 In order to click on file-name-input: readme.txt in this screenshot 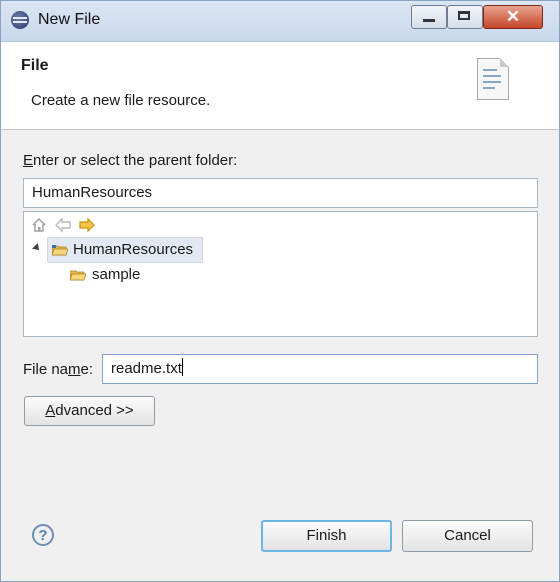, I will do `click(320, 369)`.